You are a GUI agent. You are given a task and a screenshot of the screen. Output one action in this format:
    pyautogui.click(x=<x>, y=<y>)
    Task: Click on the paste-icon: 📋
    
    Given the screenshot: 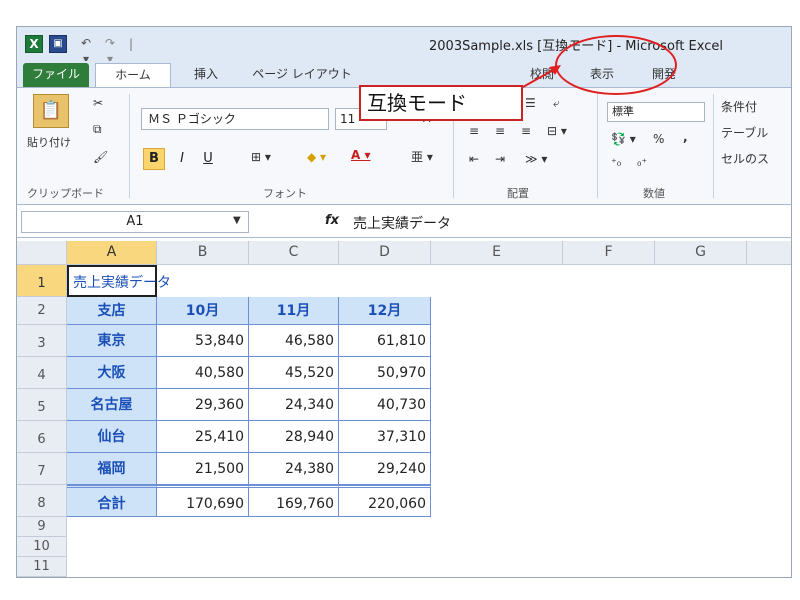 What is the action you would take?
    pyautogui.click(x=51, y=111)
    